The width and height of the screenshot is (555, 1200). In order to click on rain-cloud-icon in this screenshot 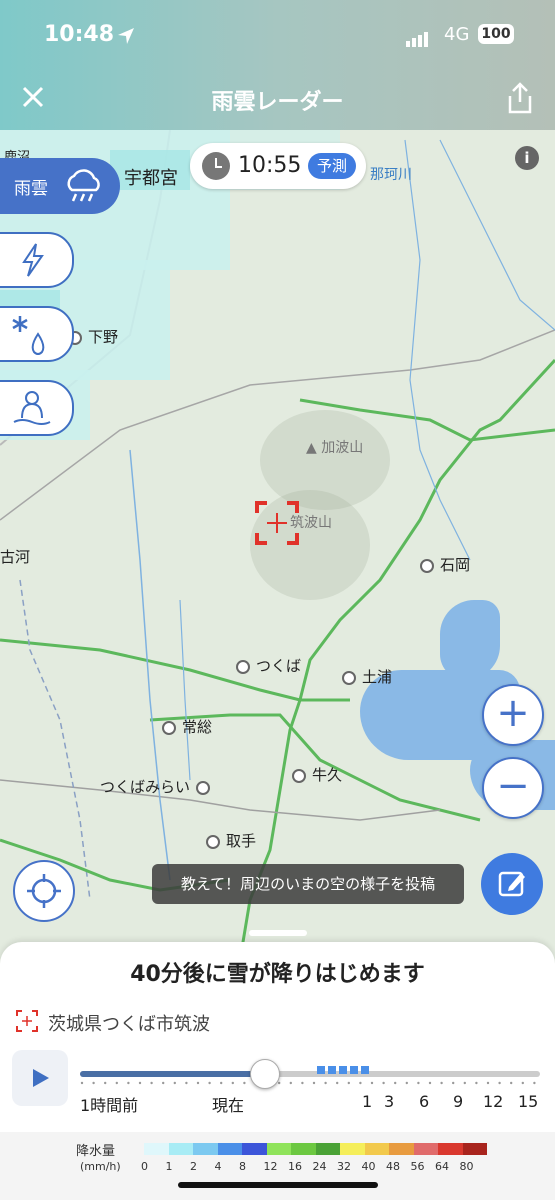, I will do `click(83, 185)`.